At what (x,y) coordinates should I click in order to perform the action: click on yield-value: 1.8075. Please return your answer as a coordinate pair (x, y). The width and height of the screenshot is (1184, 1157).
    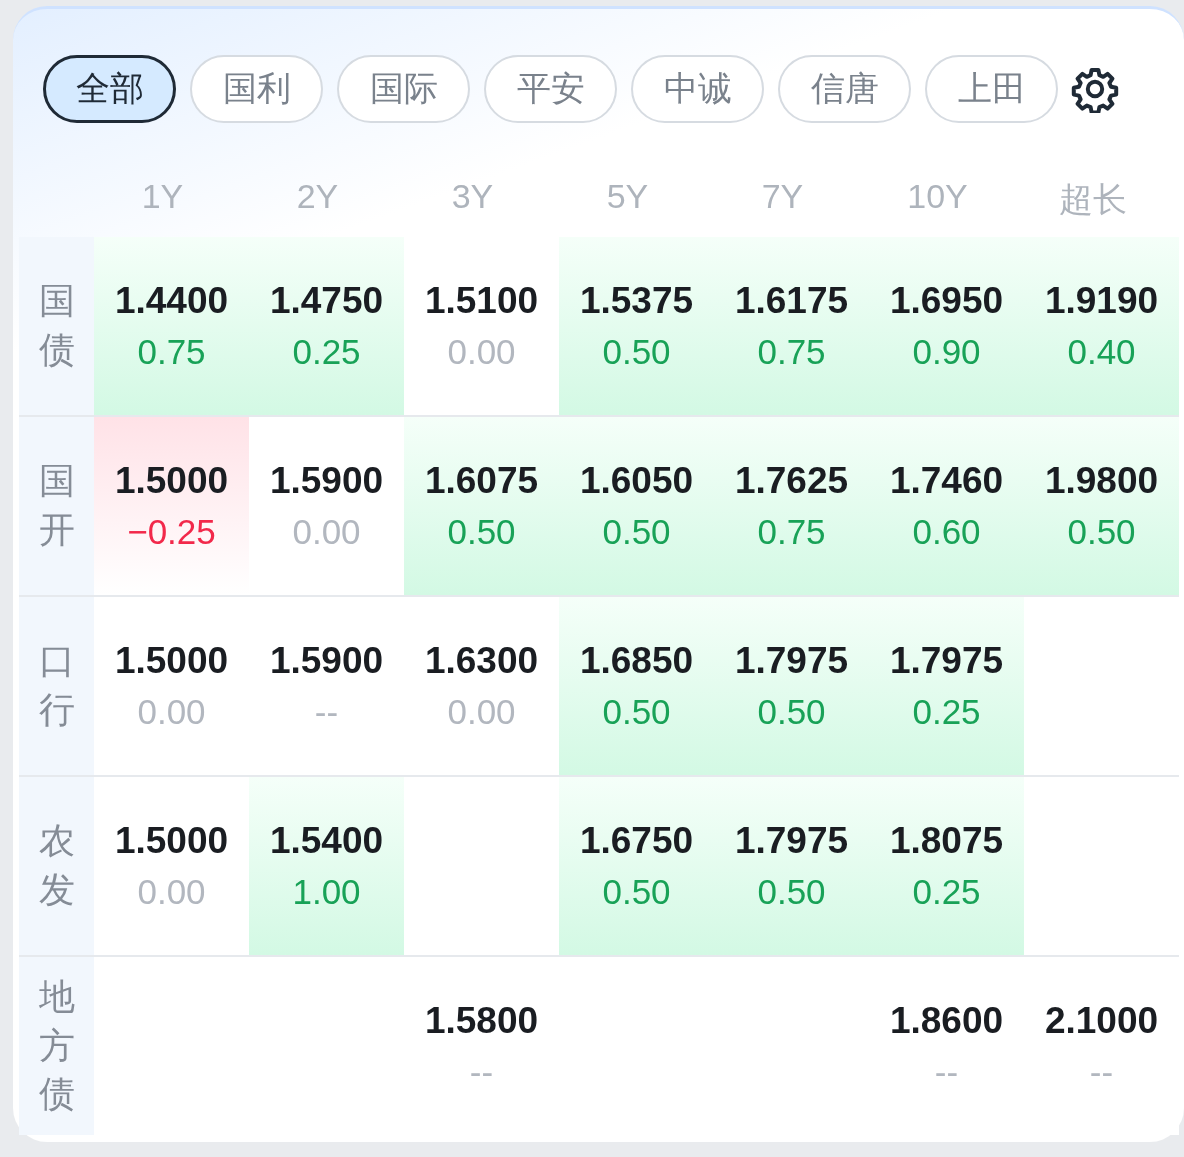
    Looking at the image, I should click on (946, 841).